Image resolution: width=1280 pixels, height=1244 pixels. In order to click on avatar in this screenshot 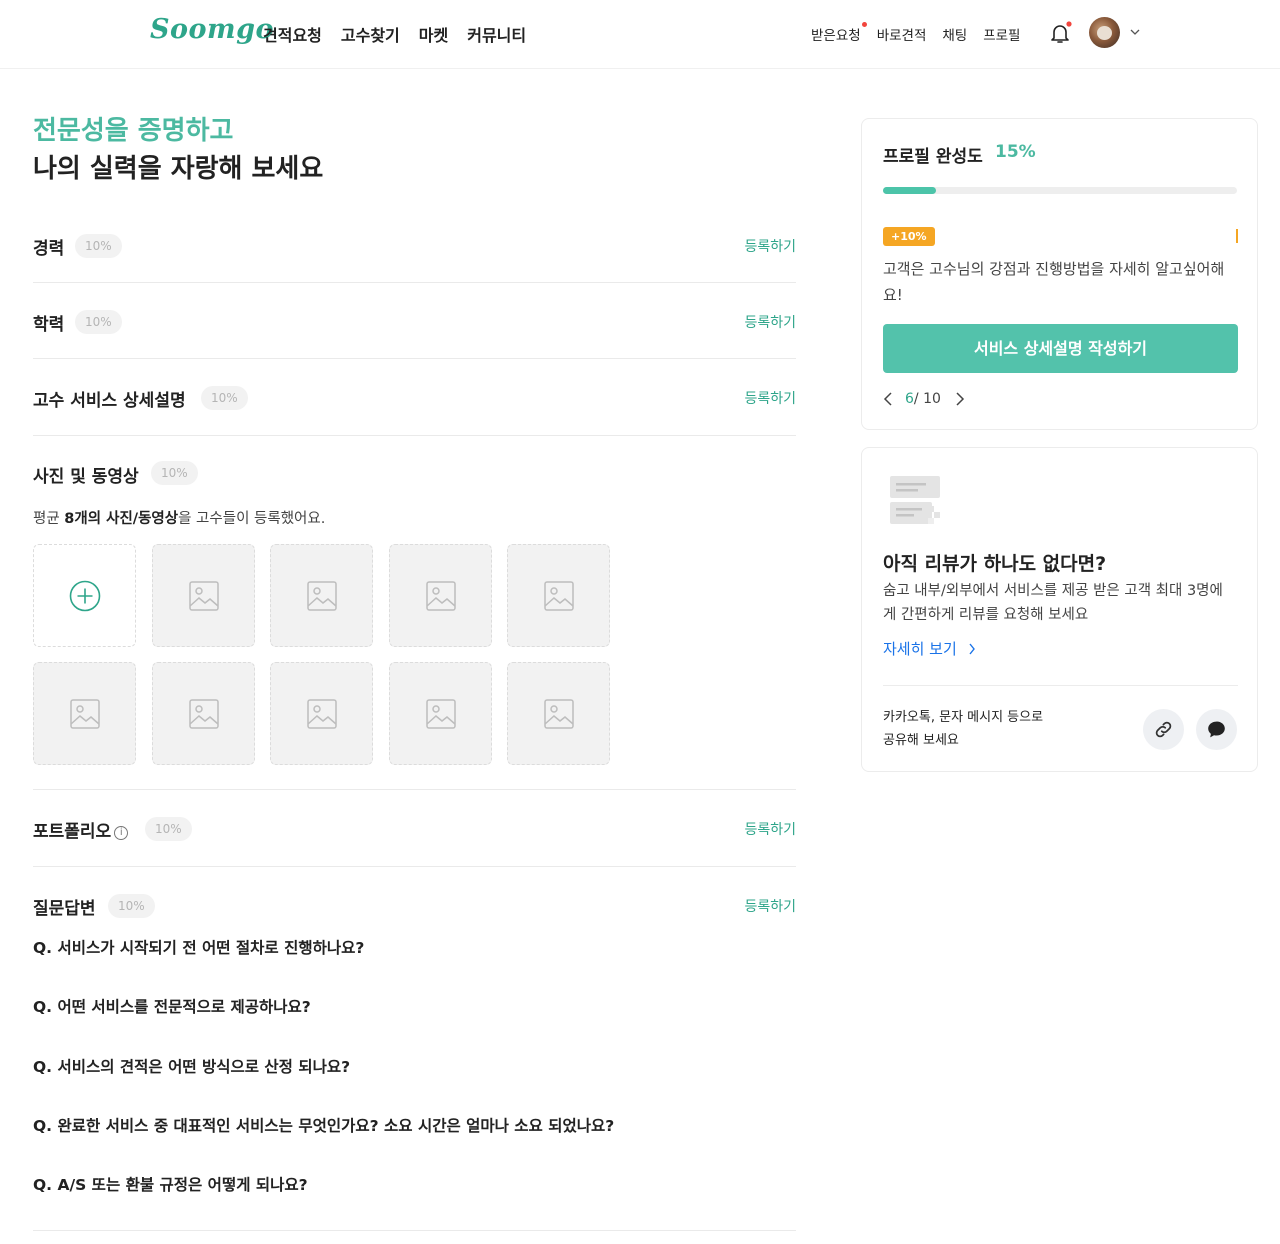, I will do `click(1104, 32)`.